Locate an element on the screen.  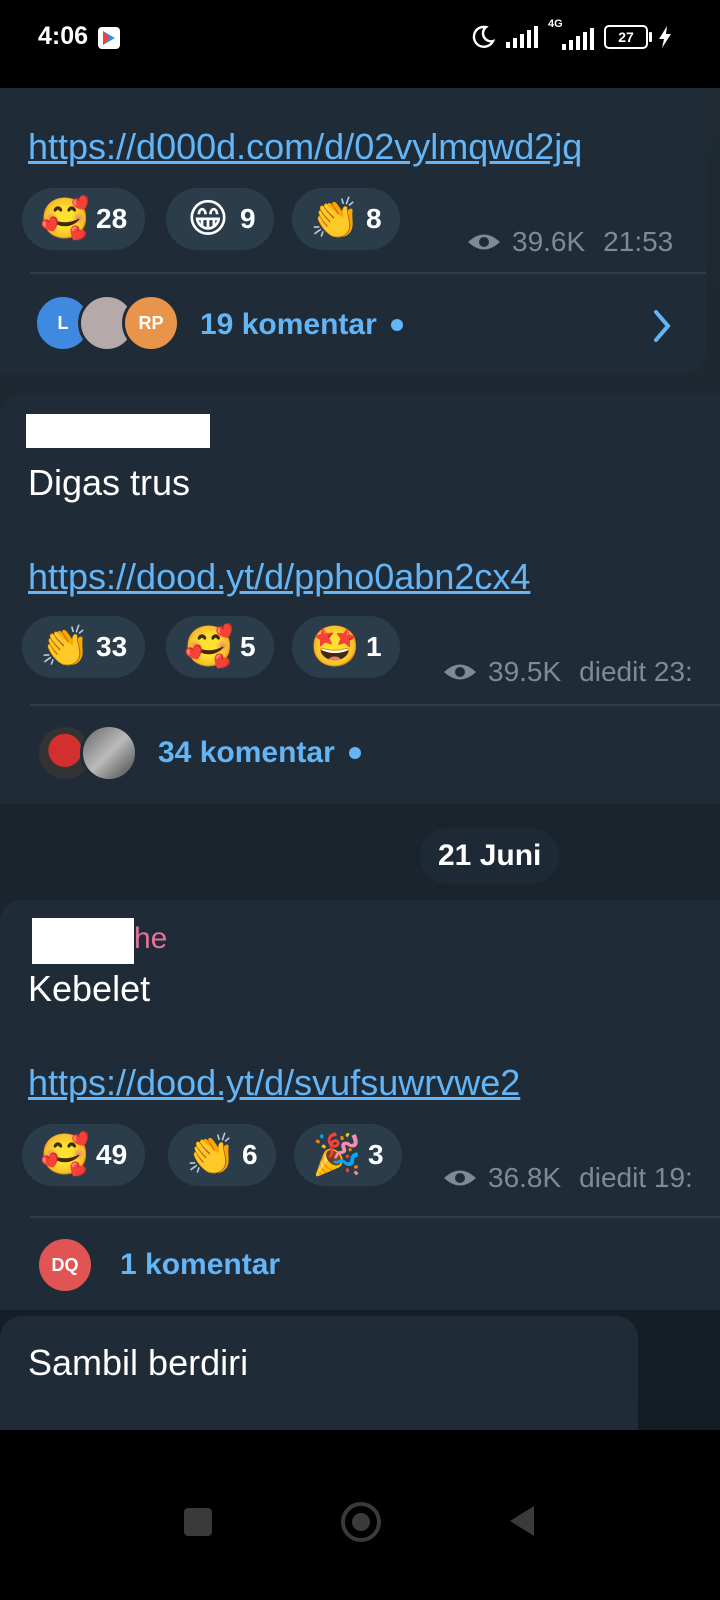
status-bar: 4:06 4G 27 is located at coordinates (360, 44).